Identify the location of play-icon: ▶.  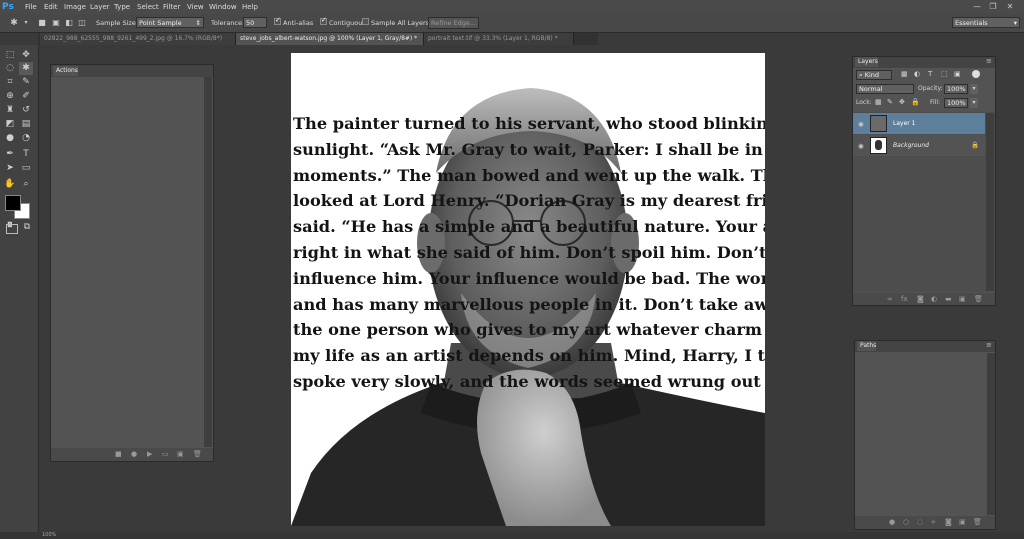
(149, 454).